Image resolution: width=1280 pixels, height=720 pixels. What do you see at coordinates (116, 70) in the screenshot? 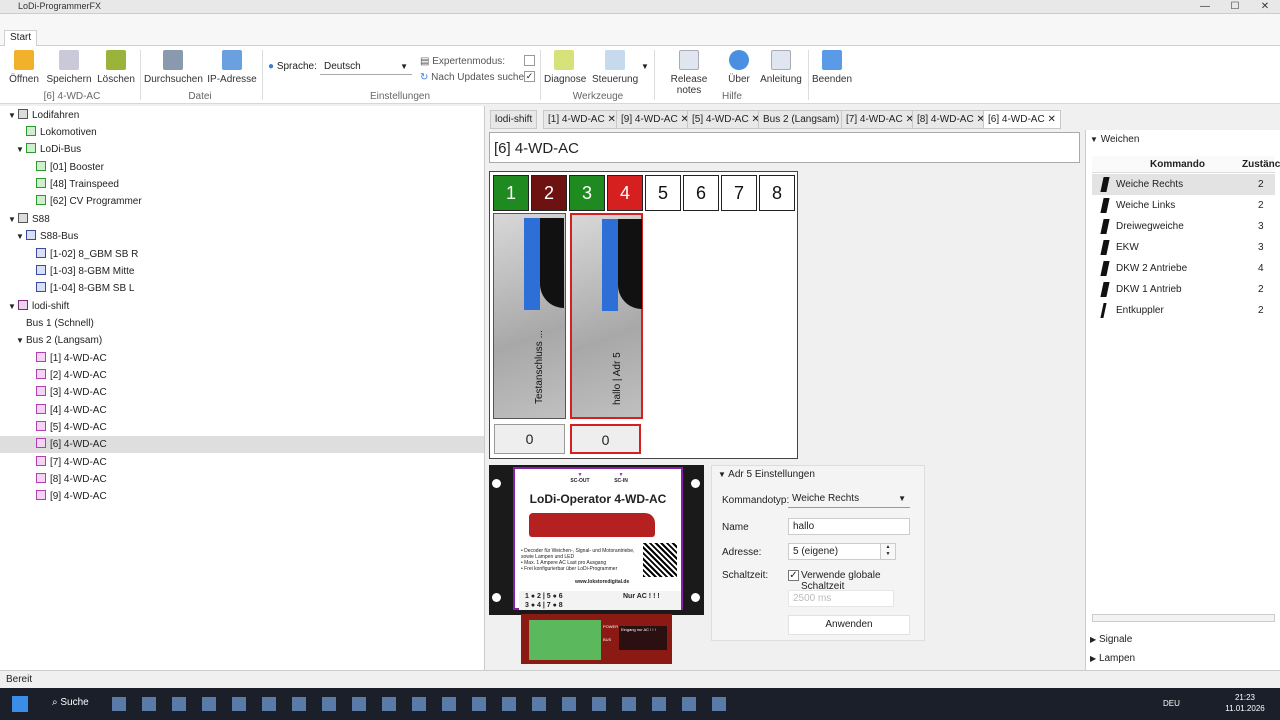
I see `delete-button: Löschen` at bounding box center [116, 70].